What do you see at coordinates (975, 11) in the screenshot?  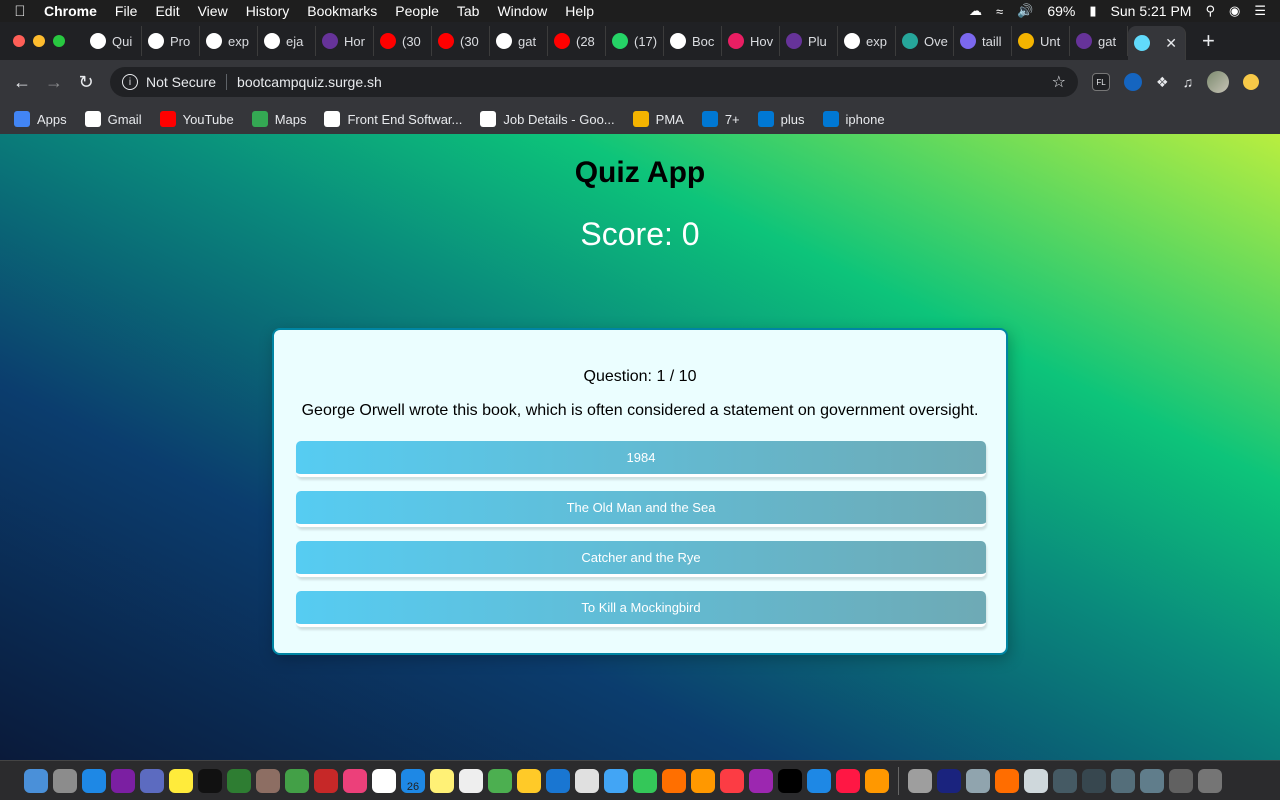 I see `creative-cloud-icon: ☁` at bounding box center [975, 11].